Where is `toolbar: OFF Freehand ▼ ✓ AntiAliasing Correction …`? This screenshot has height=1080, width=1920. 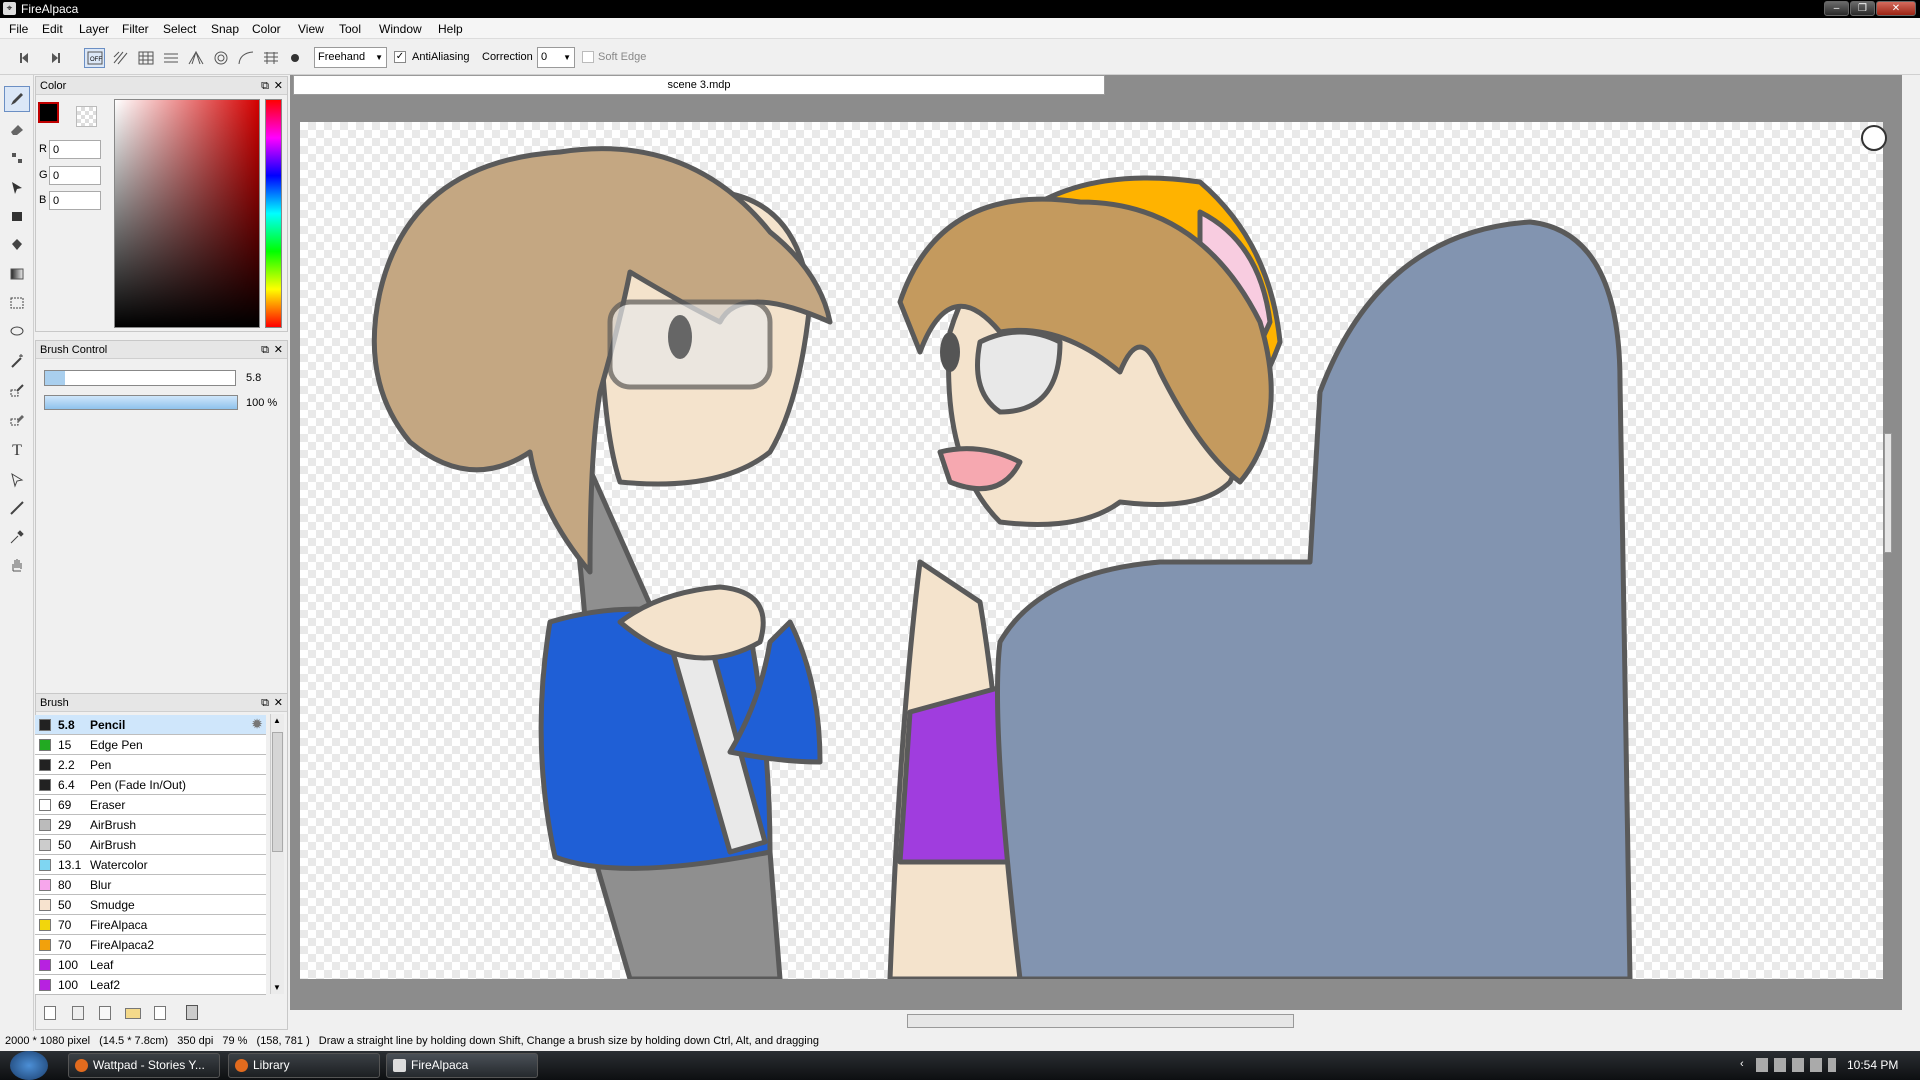
toolbar: OFF Freehand ▼ ✓ AntiAliasing Correction … is located at coordinates (960, 57).